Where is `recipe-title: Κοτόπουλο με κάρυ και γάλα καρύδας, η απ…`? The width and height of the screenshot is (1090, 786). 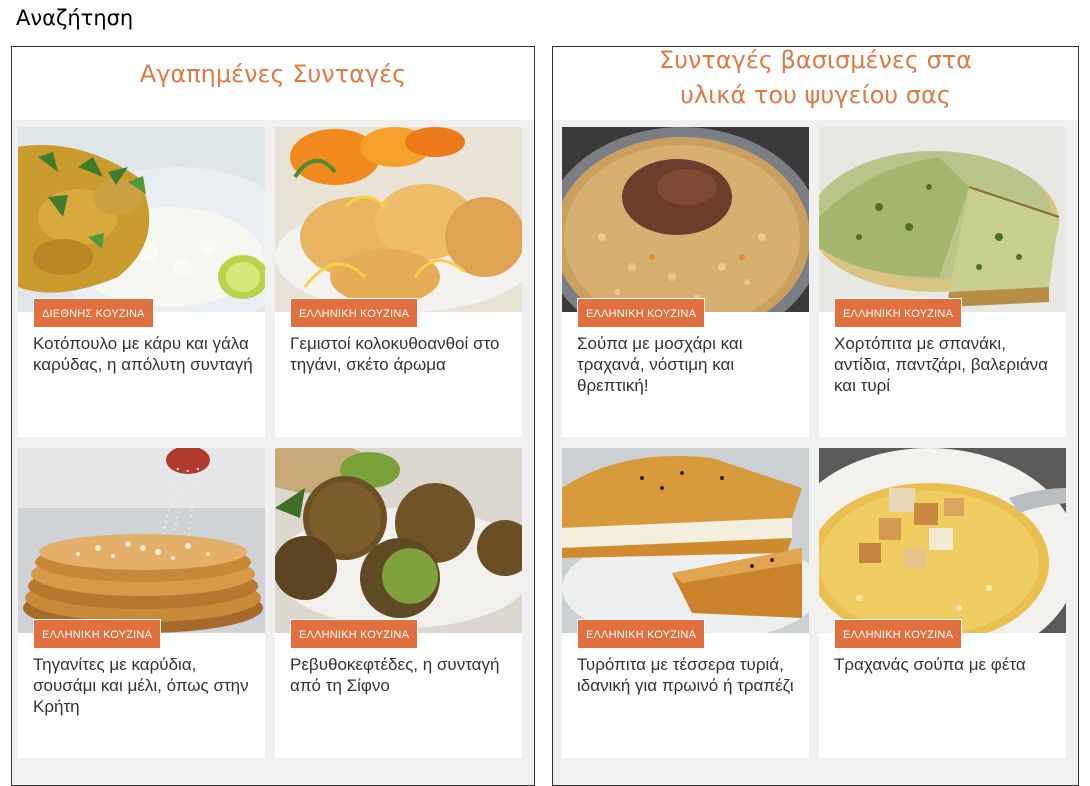 recipe-title: Κοτόπουλο με κάρυ και γάλα καρύδας, η απ… is located at coordinates (143, 354).